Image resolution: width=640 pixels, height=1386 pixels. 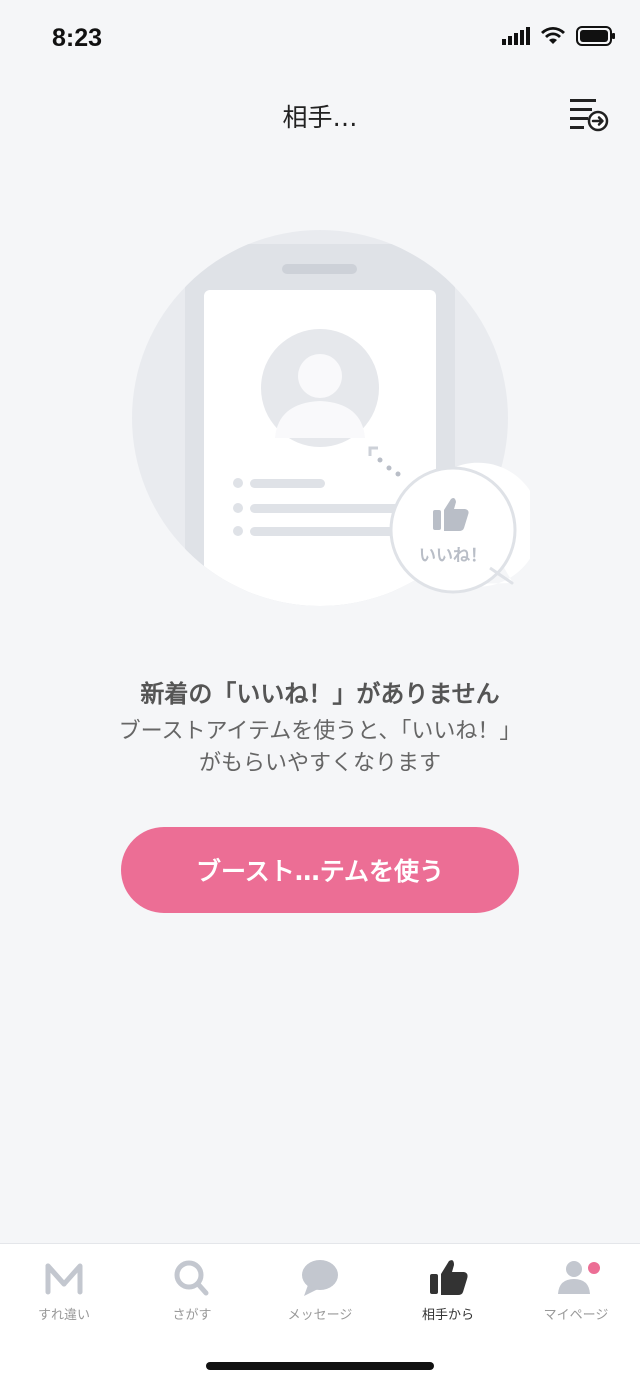 What do you see at coordinates (449, 1277) in the screenshot?
I see `thumbs-up-icon` at bounding box center [449, 1277].